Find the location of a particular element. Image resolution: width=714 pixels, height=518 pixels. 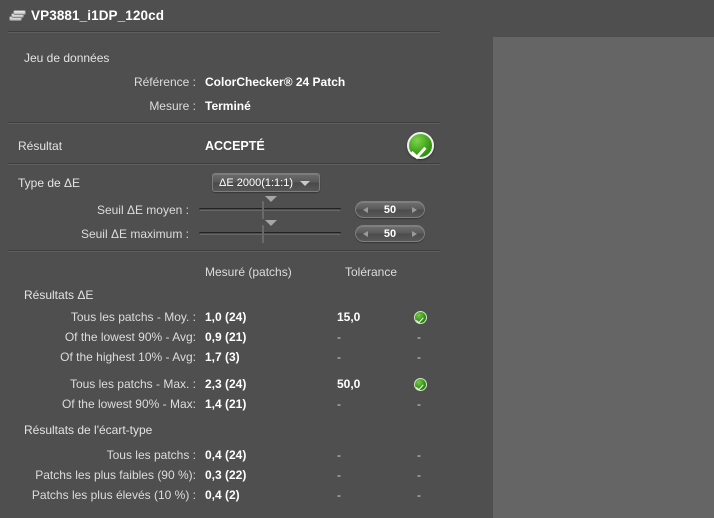

result-status-badge-icon is located at coordinates (420, 145).